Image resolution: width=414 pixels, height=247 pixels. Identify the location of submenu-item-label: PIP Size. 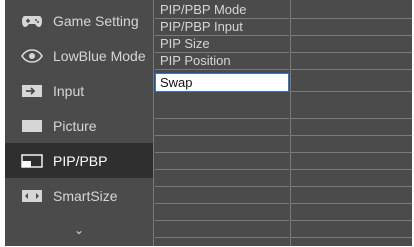
(185, 43).